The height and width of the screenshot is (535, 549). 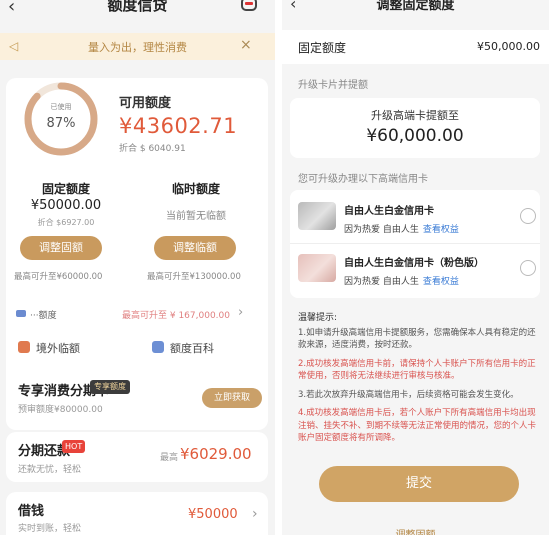 What do you see at coordinates (415, 14) in the screenshot?
I see `header: ‹ 调整固定额度` at bounding box center [415, 14].